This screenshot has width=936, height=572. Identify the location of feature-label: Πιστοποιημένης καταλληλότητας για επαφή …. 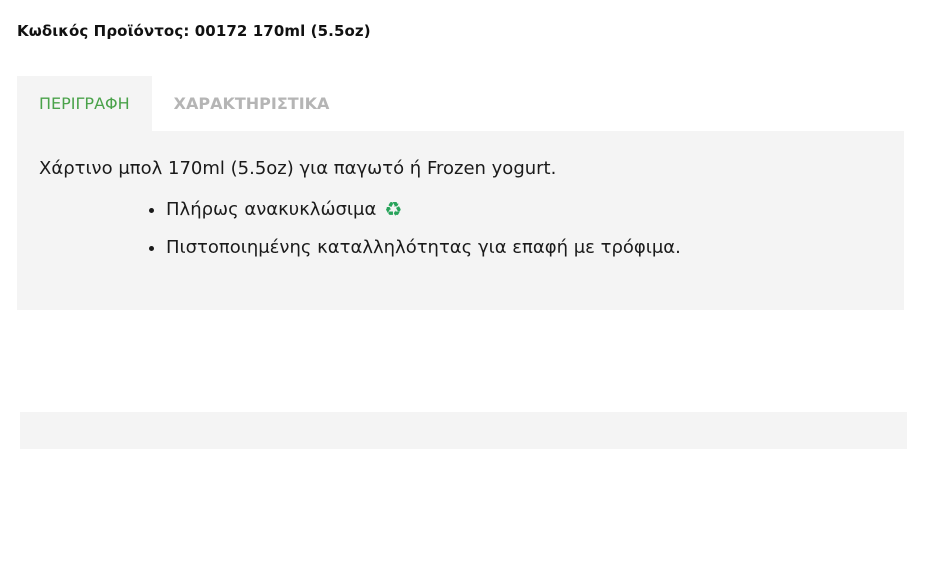
(423, 247).